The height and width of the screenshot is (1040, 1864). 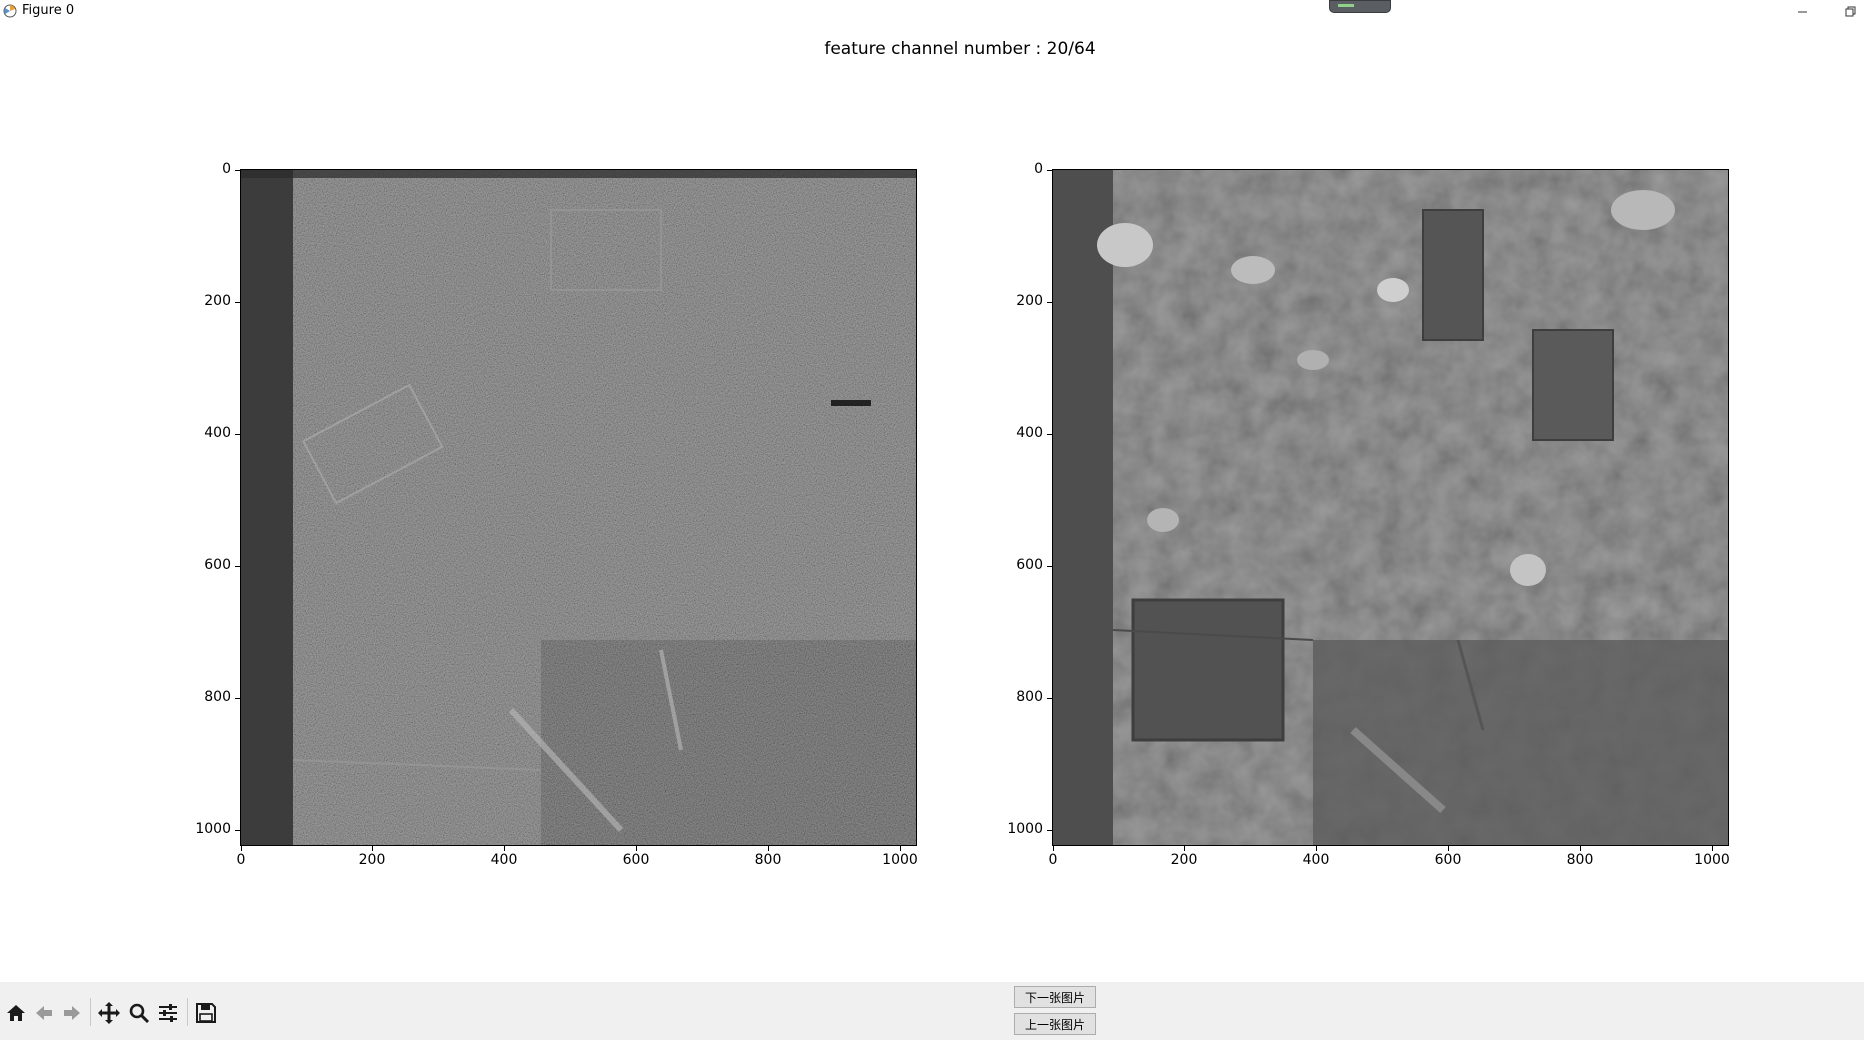 What do you see at coordinates (1029, 565) in the screenshot?
I see `right-ytick-label: 600` at bounding box center [1029, 565].